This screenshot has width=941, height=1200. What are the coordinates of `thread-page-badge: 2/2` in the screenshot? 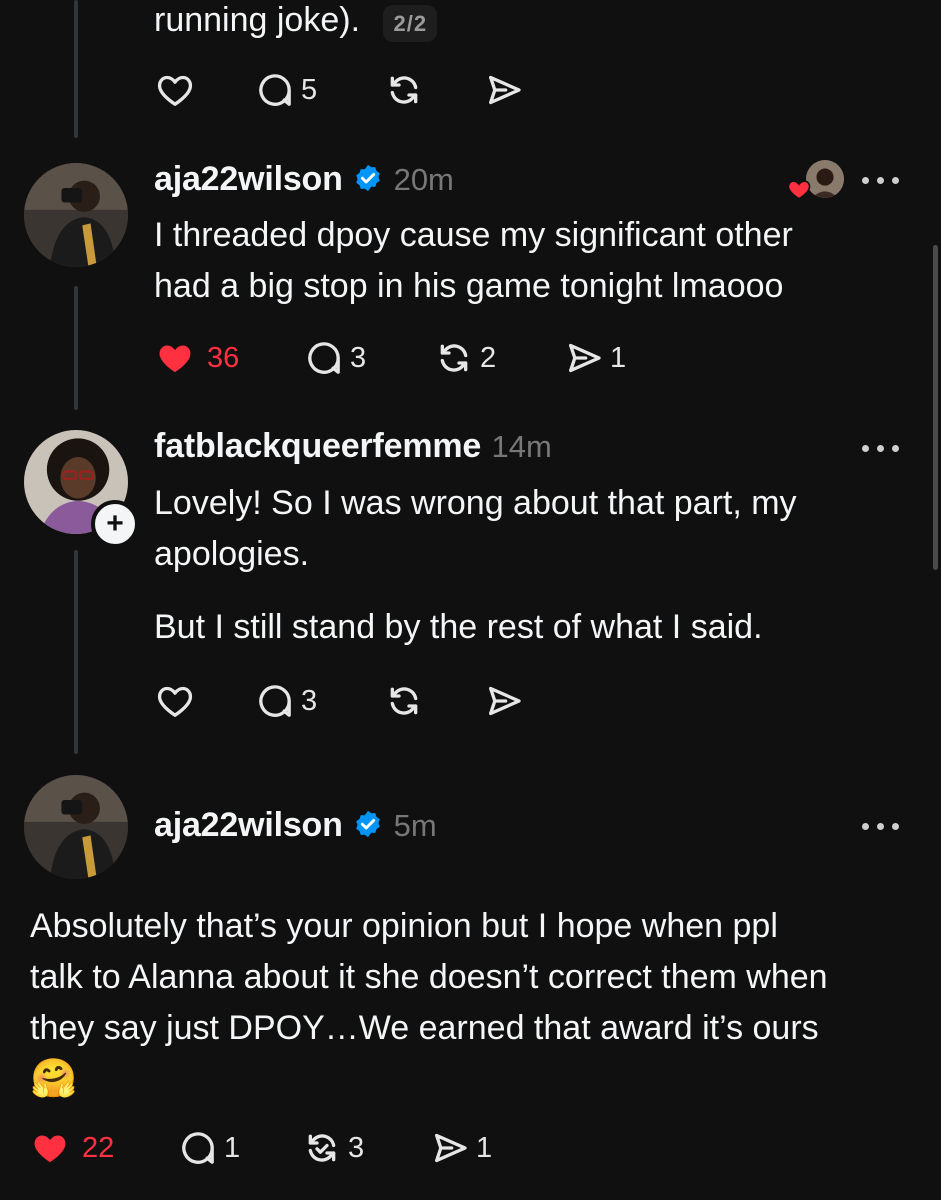 It's located at (410, 23).